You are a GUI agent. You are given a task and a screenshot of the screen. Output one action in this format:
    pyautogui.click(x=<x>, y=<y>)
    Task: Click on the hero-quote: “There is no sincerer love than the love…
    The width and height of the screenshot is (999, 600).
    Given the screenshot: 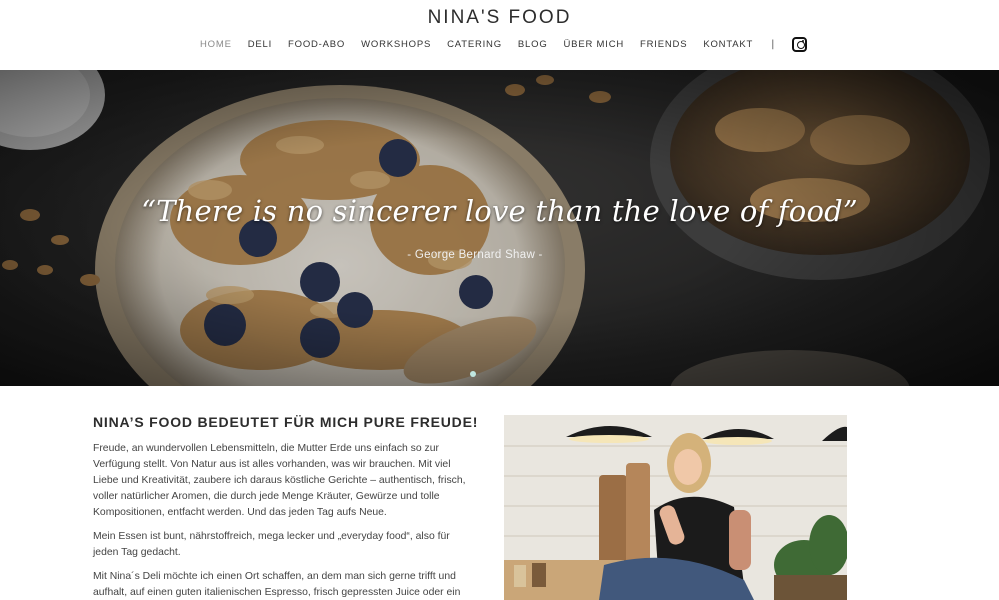 What is the action you would take?
    pyautogui.click(x=499, y=211)
    